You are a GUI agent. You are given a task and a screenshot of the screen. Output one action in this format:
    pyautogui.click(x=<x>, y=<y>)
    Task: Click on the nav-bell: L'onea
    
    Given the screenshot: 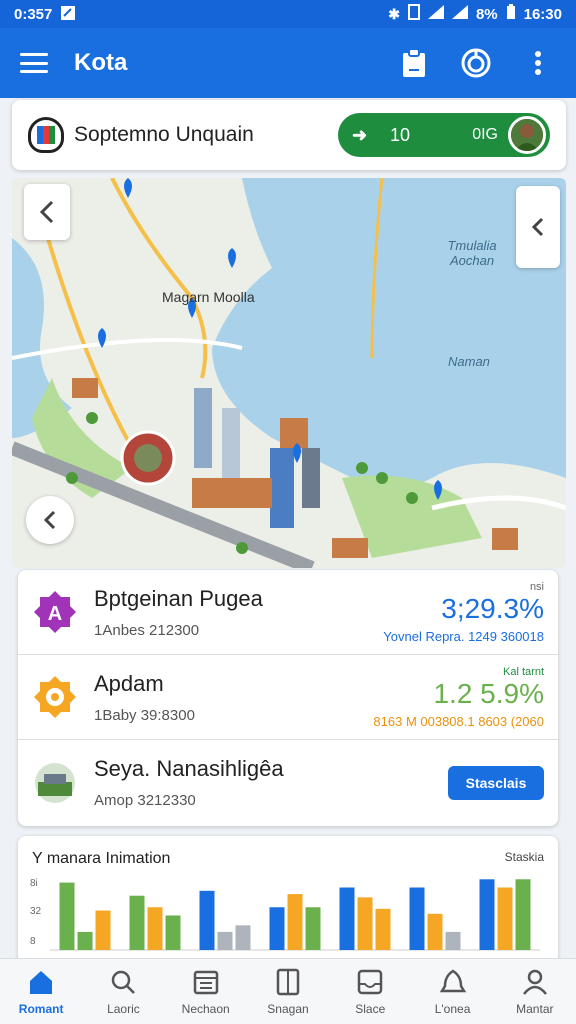 What is the action you would take?
    pyautogui.click(x=452, y=991)
    